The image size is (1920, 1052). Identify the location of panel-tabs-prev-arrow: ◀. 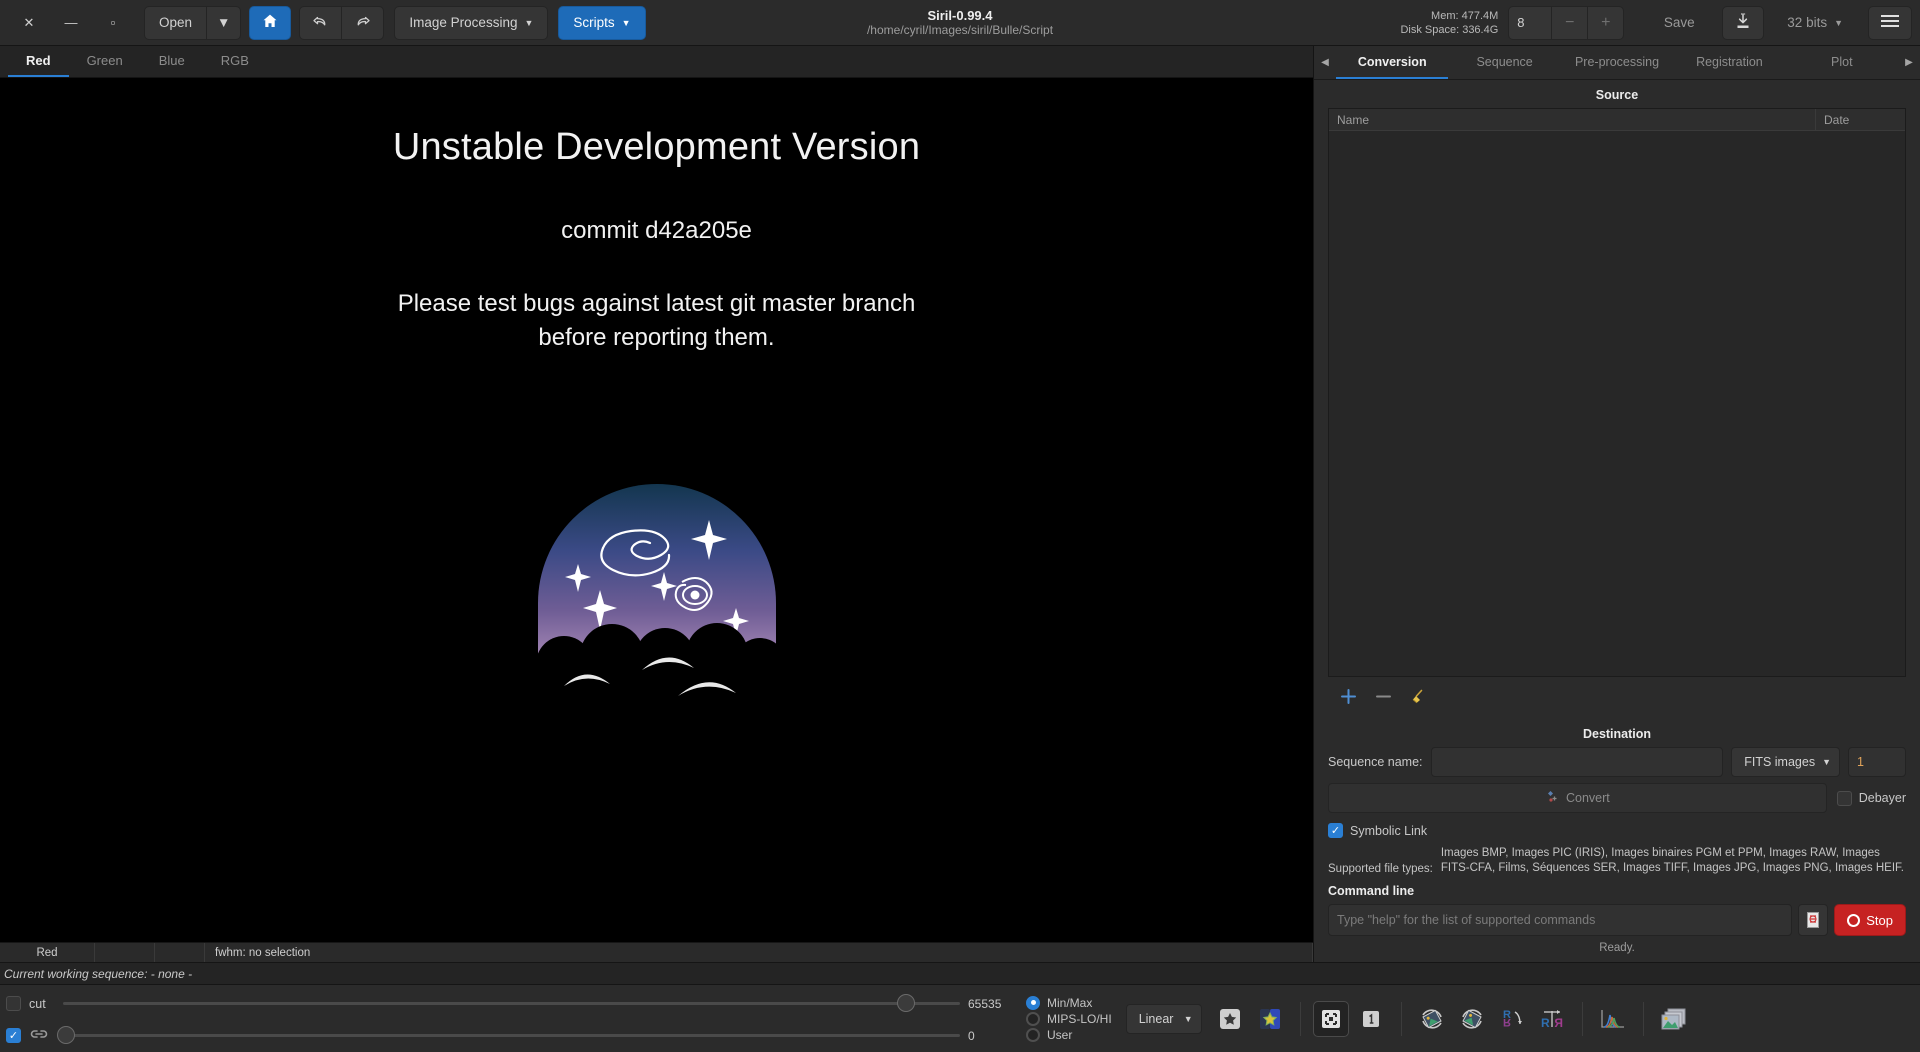
(1325, 62).